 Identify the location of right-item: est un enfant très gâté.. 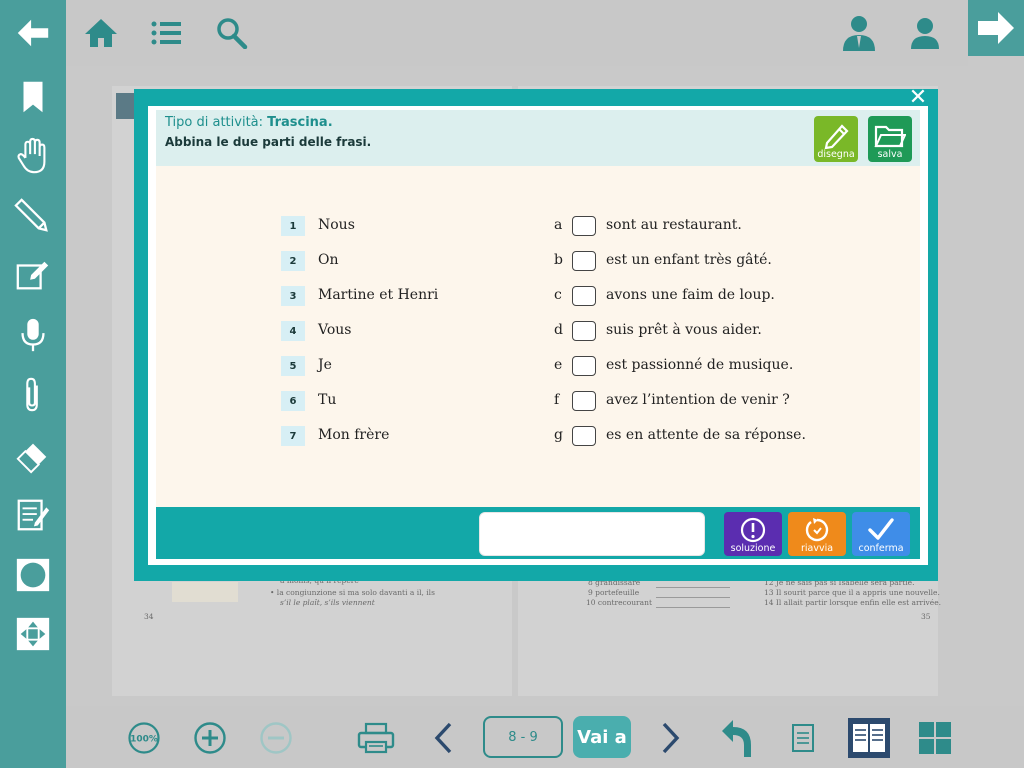
(689, 260).